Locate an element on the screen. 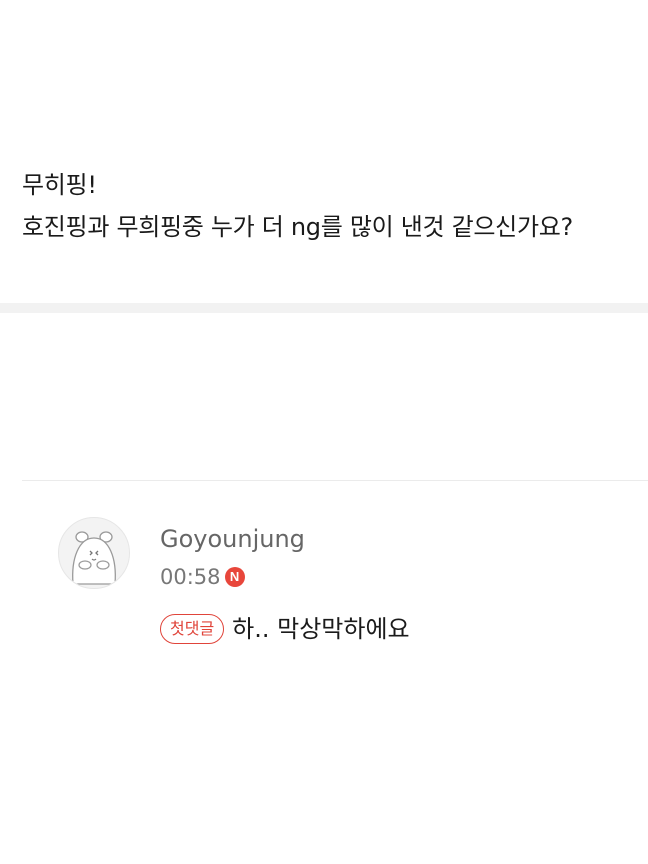 The height and width of the screenshot is (864, 648). section-divider is located at coordinates (324, 308).